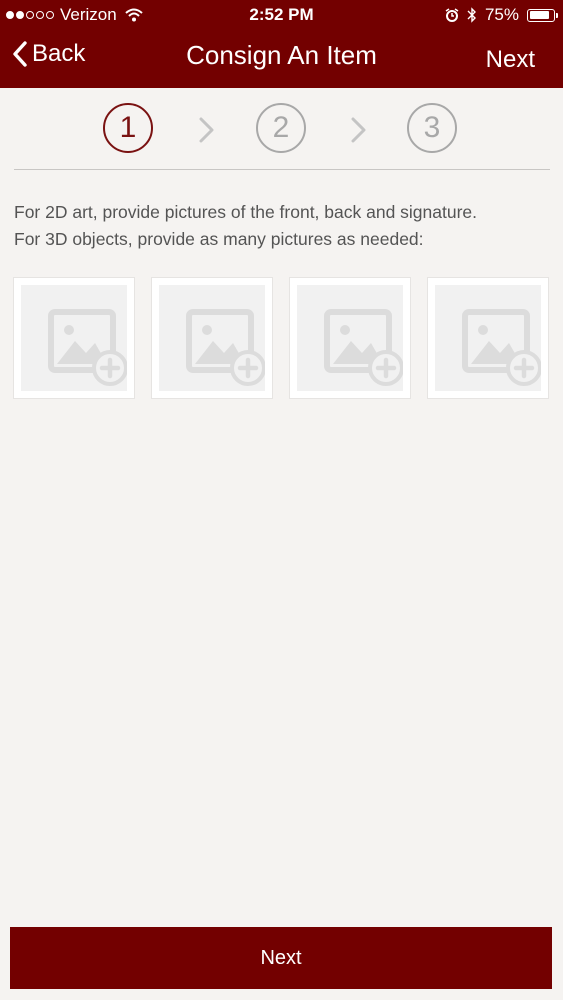 Image resolution: width=563 pixels, height=1000 pixels. What do you see at coordinates (510, 60) in the screenshot?
I see `nav-next-button: Next` at bounding box center [510, 60].